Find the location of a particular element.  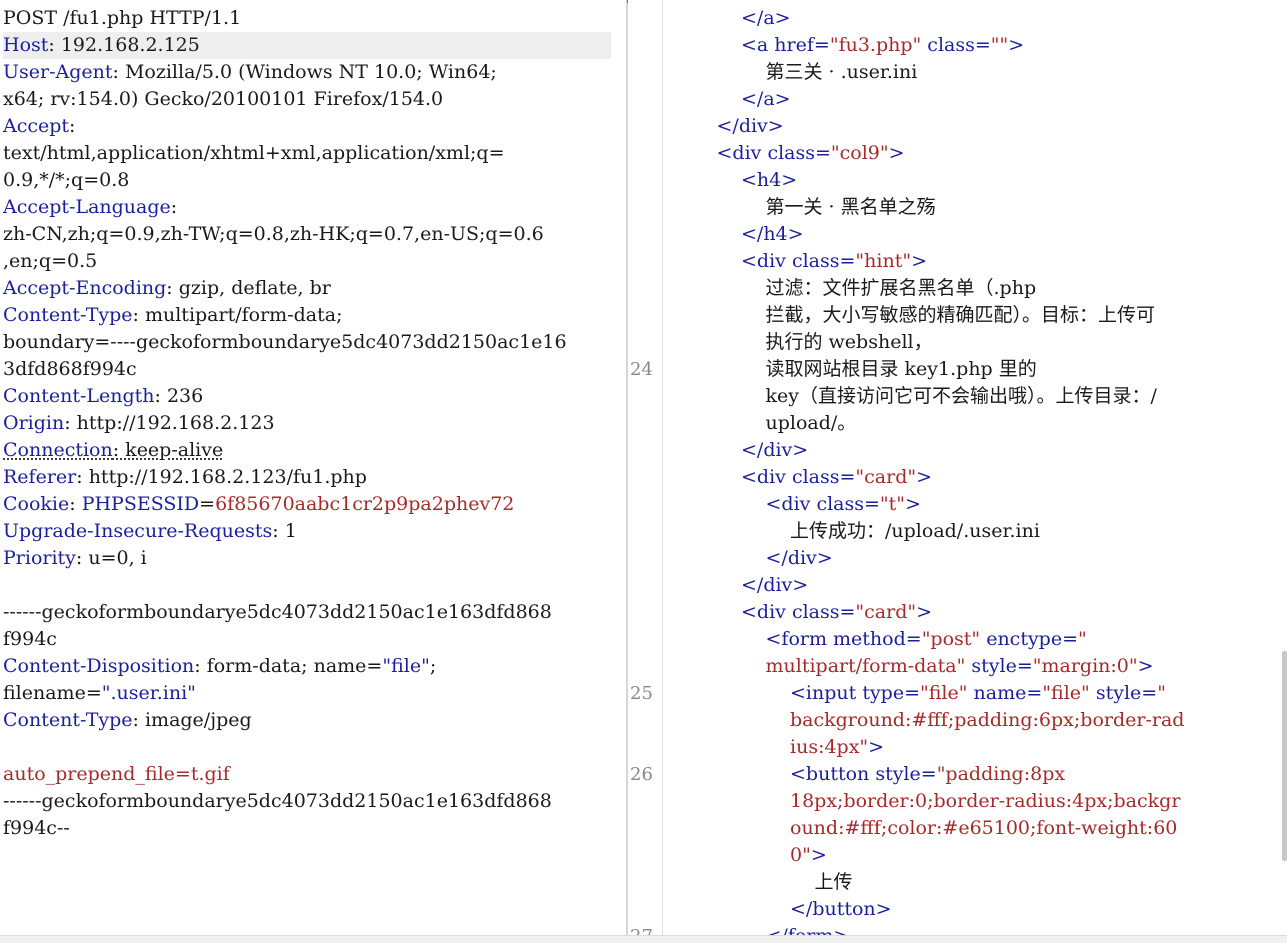

text-node: 读取网站根目录 key1.php 里的 is located at coordinates (901, 369).